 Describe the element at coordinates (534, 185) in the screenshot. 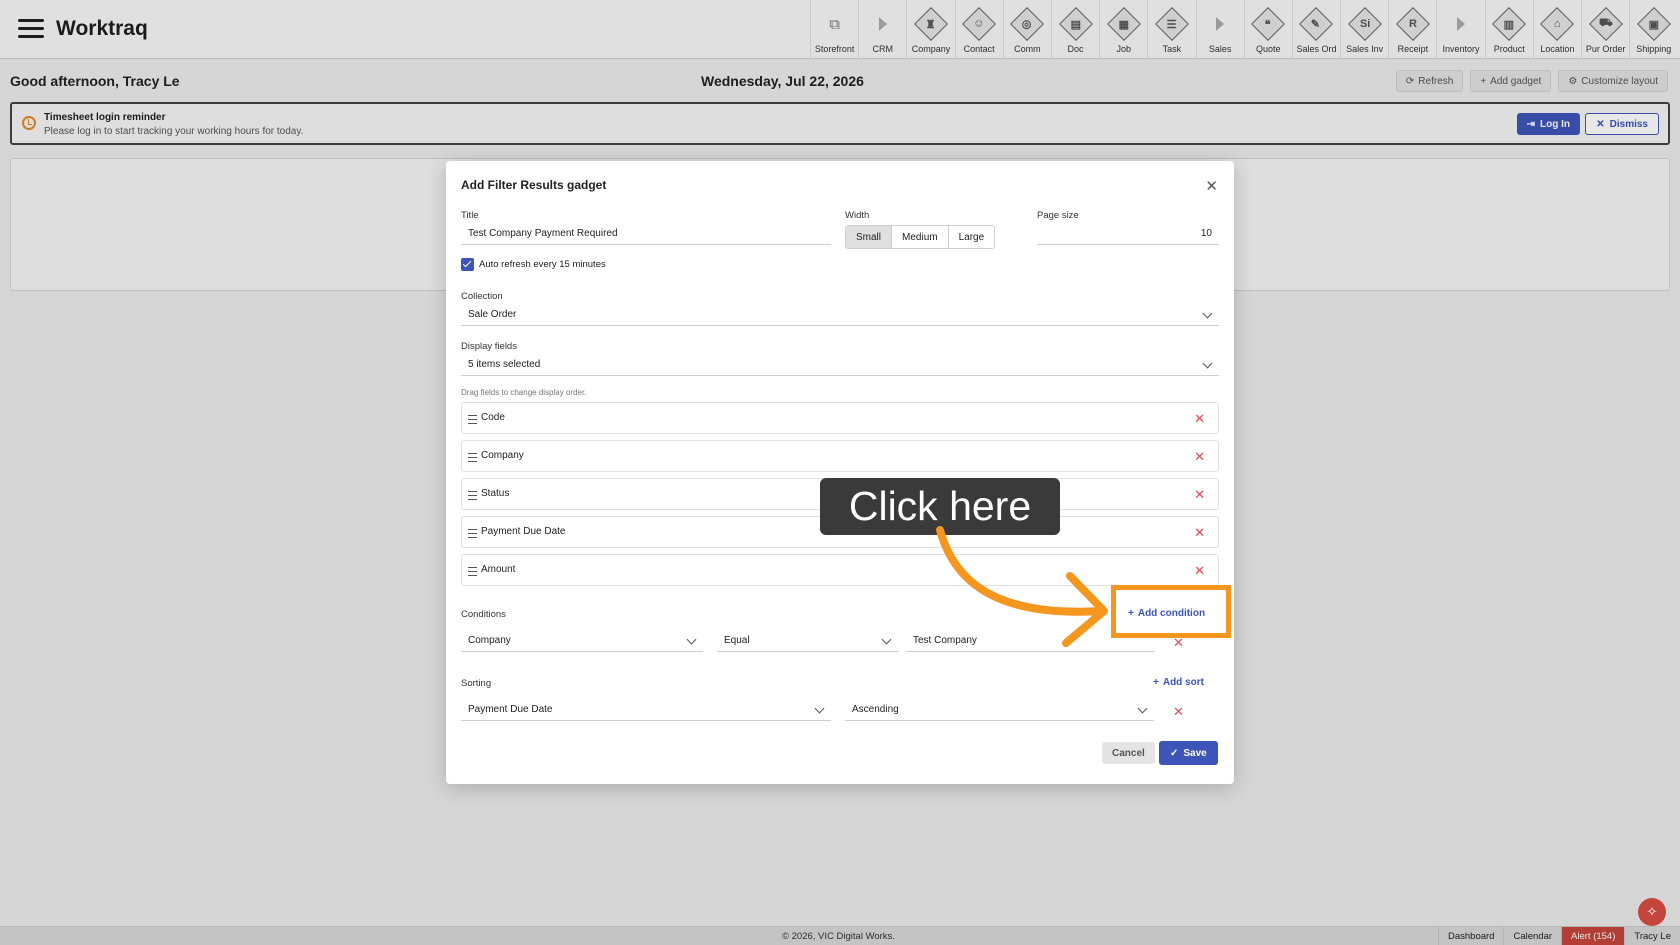

I see `dialog-title: Add Filter Results gadget` at that location.